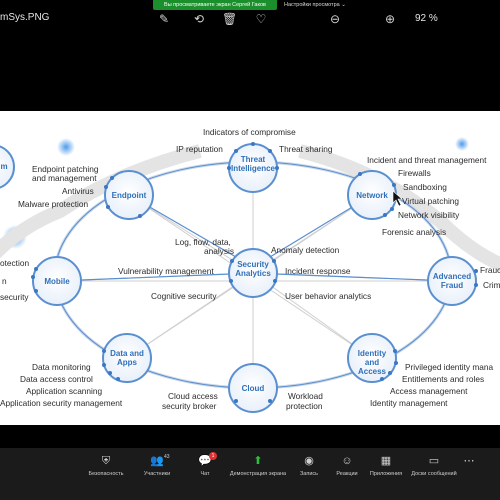  Describe the element at coordinates (215, 5) in the screenshot. I see `screen-share-banner: Вы просматриваете экран Сергей Гаков` at that location.